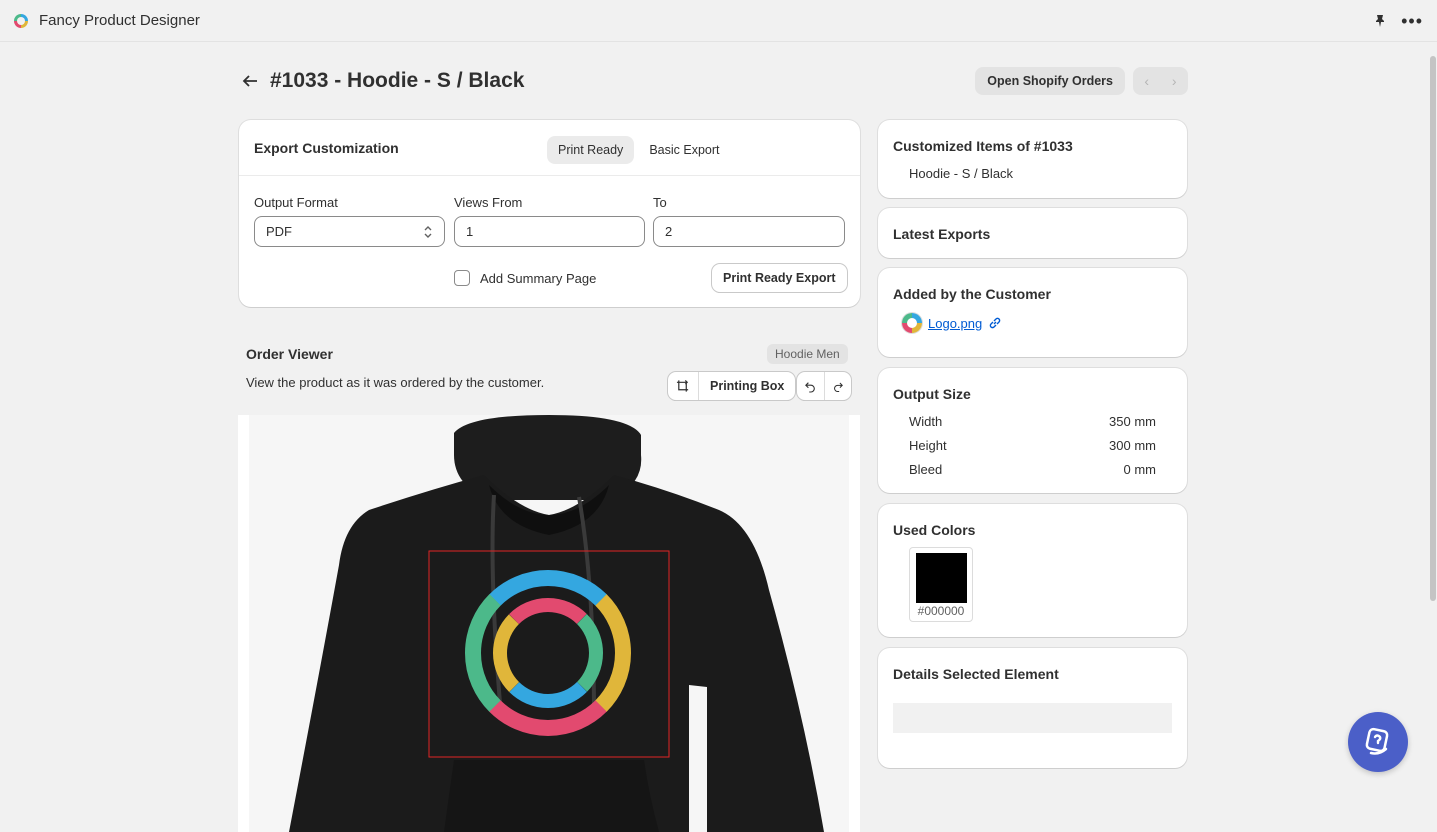  What do you see at coordinates (912, 323) in the screenshot?
I see `file-thumbnail` at bounding box center [912, 323].